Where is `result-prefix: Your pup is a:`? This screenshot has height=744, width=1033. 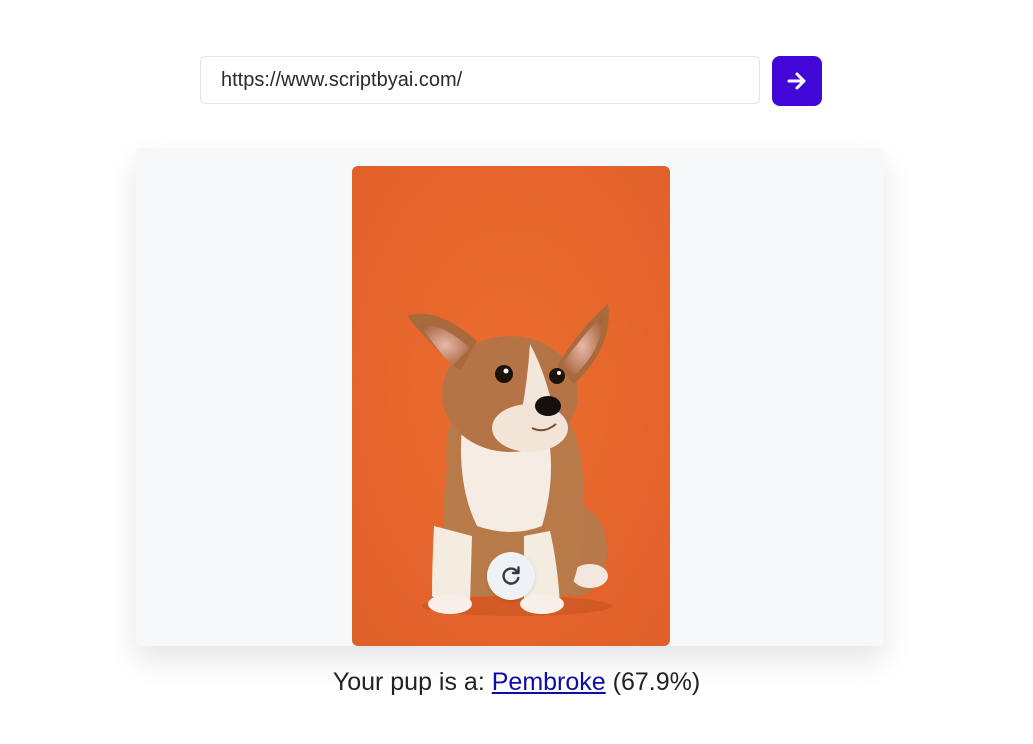 result-prefix: Your pup is a: is located at coordinates (408, 682).